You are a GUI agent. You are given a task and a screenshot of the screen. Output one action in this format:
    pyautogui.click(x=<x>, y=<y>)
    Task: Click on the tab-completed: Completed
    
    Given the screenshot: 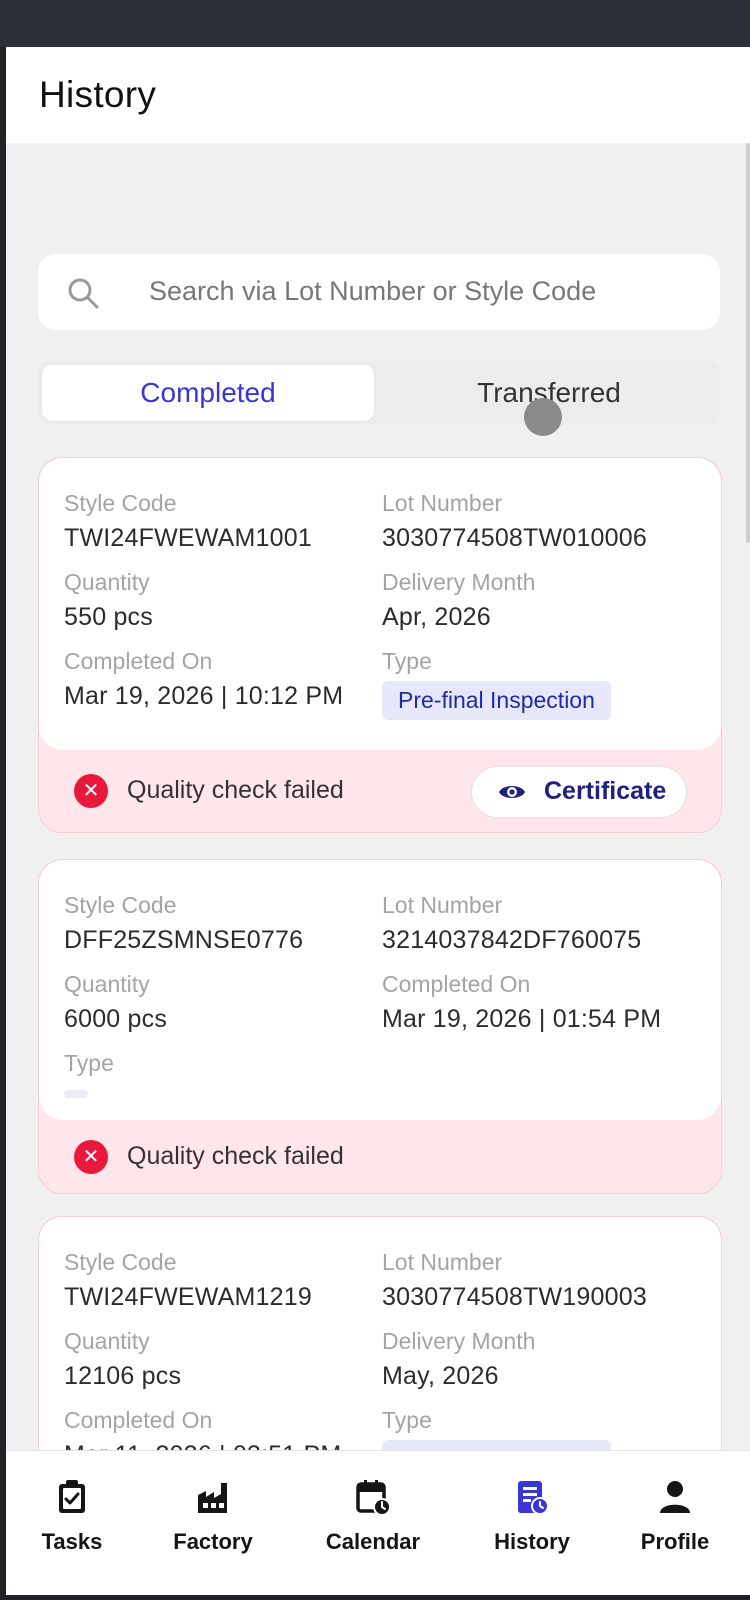 What is the action you would take?
    pyautogui.click(x=208, y=393)
    